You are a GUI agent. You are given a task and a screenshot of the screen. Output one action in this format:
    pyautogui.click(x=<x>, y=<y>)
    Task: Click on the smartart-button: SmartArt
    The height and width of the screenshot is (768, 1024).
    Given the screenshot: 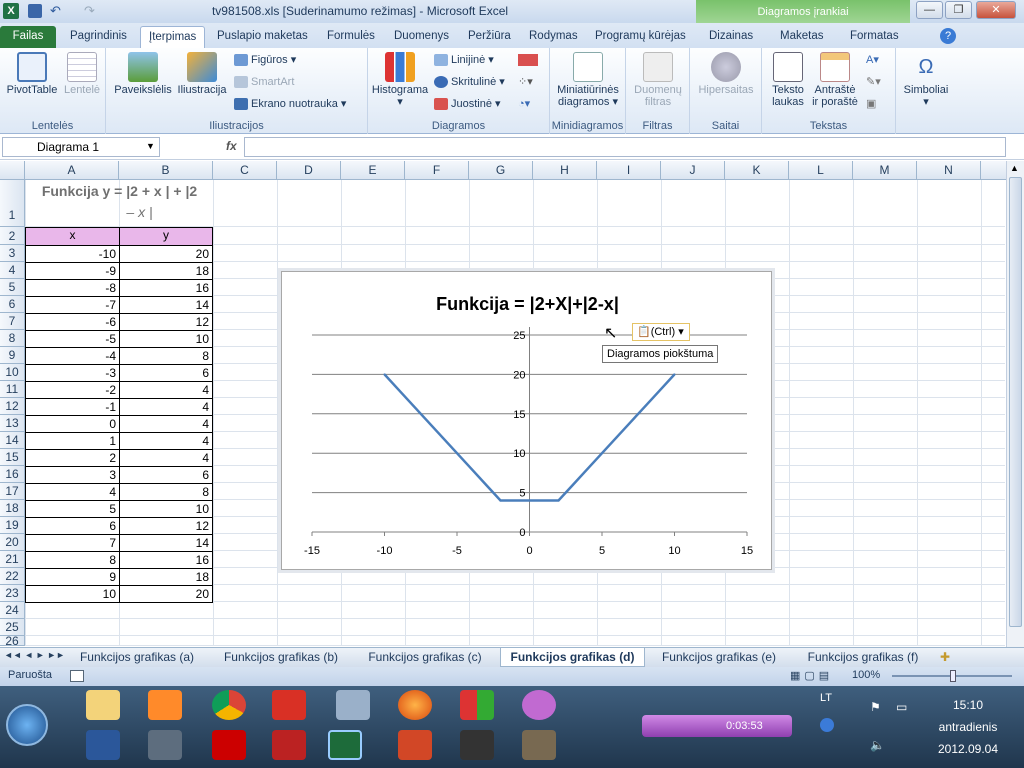 What is the action you would take?
    pyautogui.click(x=264, y=82)
    